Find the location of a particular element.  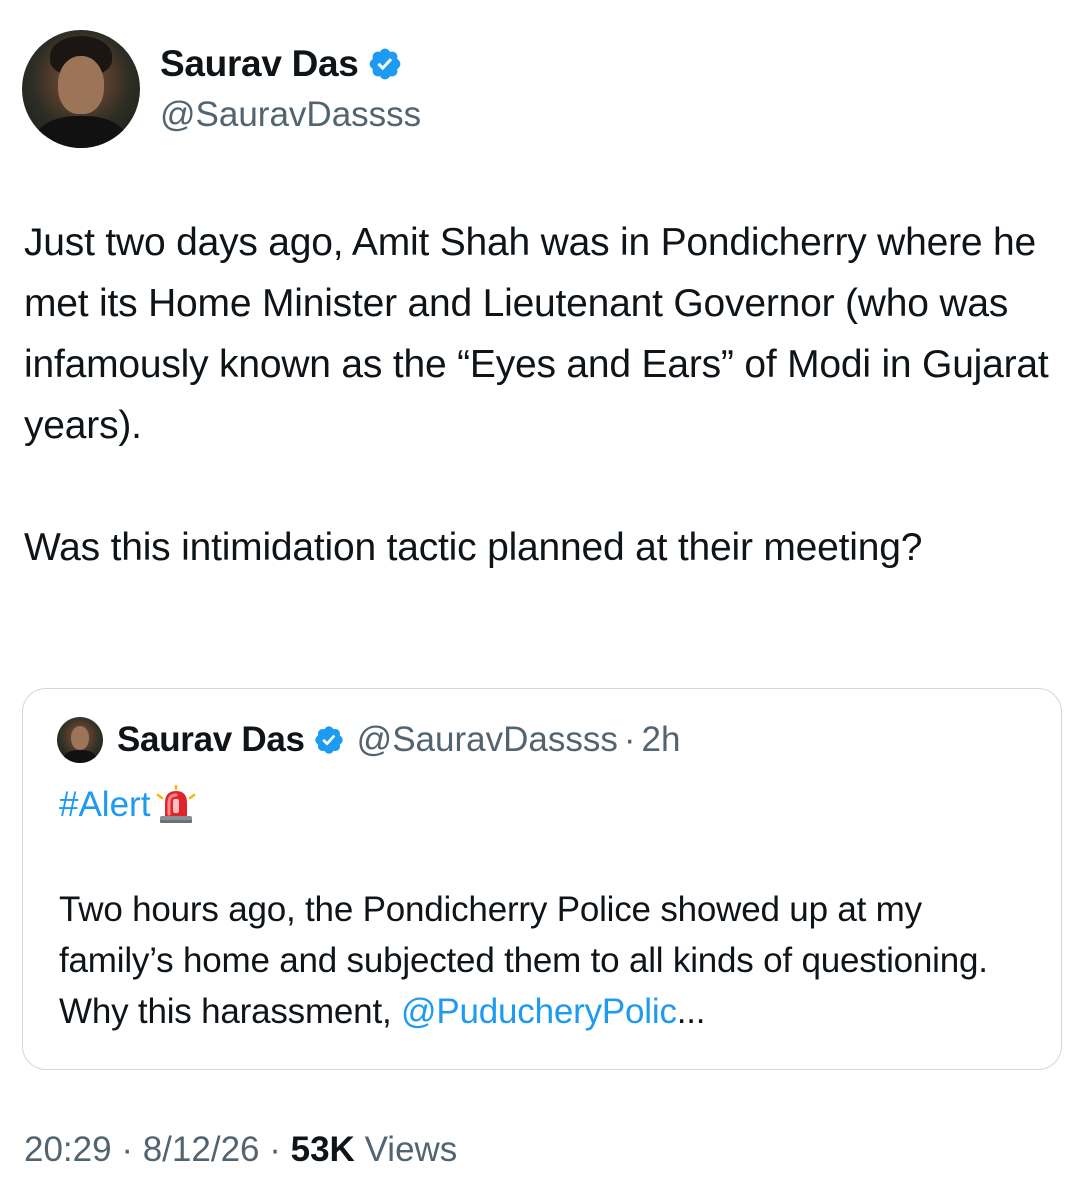

quoted-hashtag-row: #Alert is located at coordinates (127, 805).